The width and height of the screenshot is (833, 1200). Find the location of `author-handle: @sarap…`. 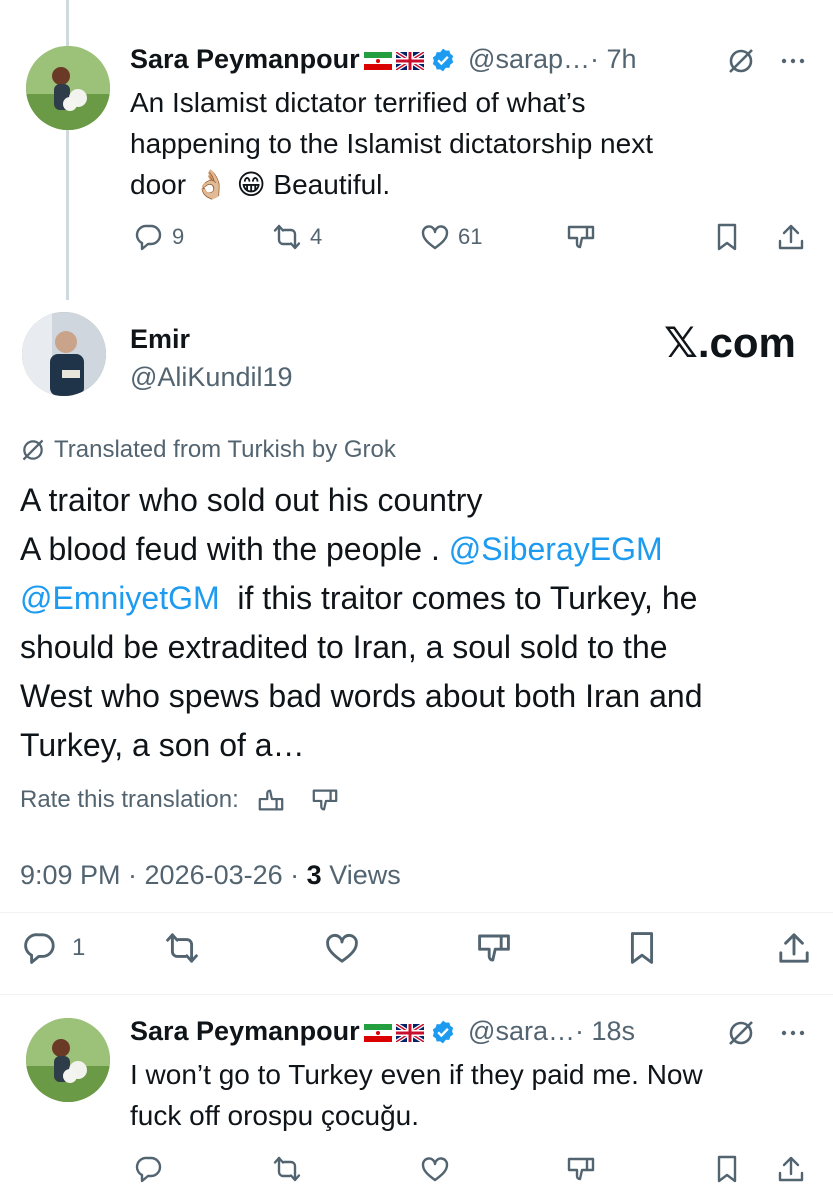

author-handle: @sarap… is located at coordinates (529, 59).